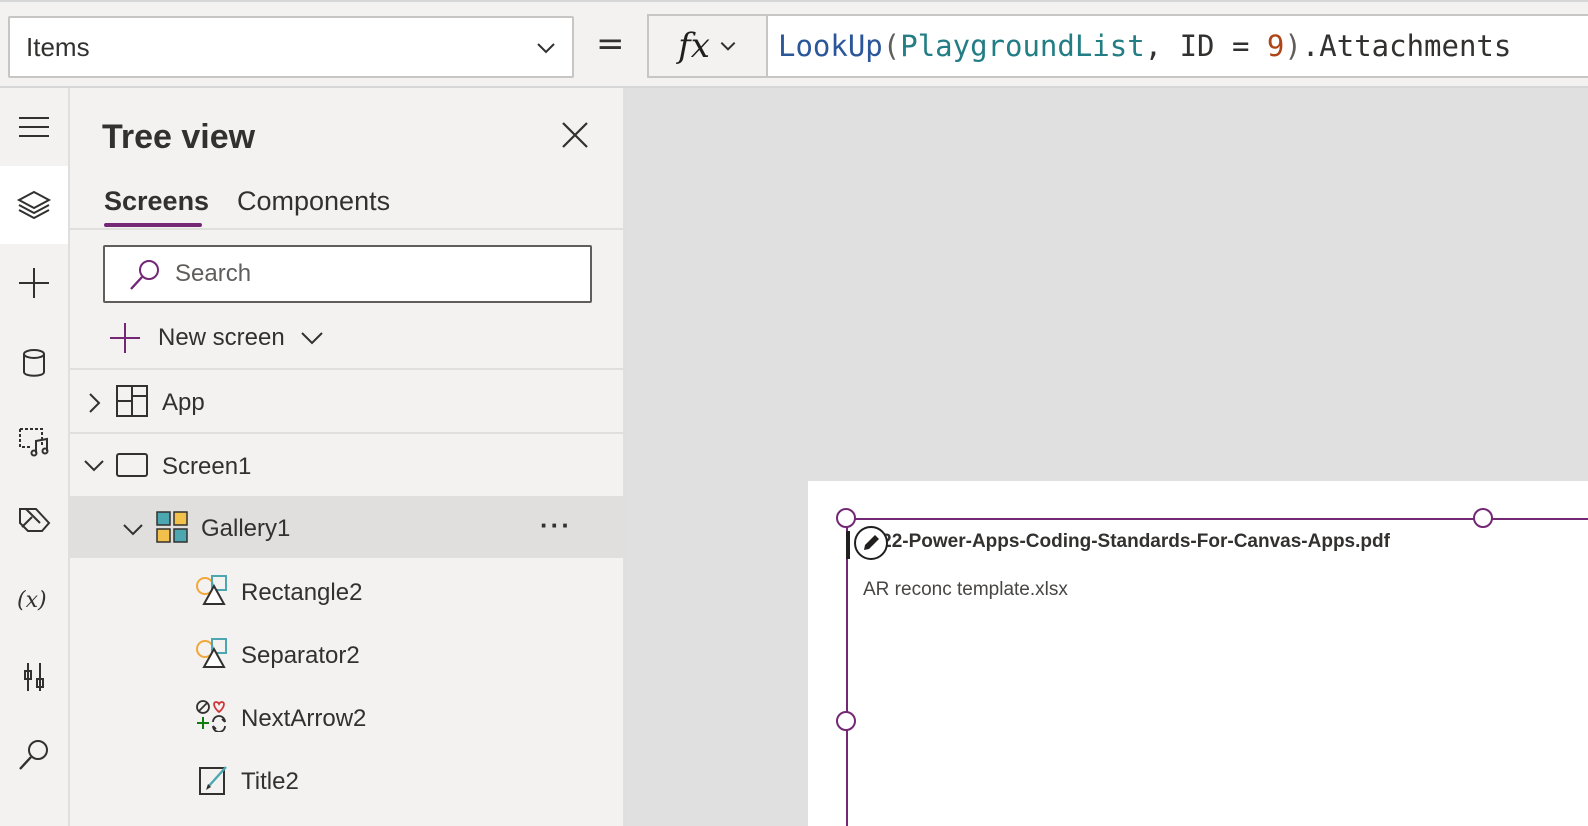 This screenshot has width=1588, height=826. I want to click on search-placeholder: Search, so click(213, 273).